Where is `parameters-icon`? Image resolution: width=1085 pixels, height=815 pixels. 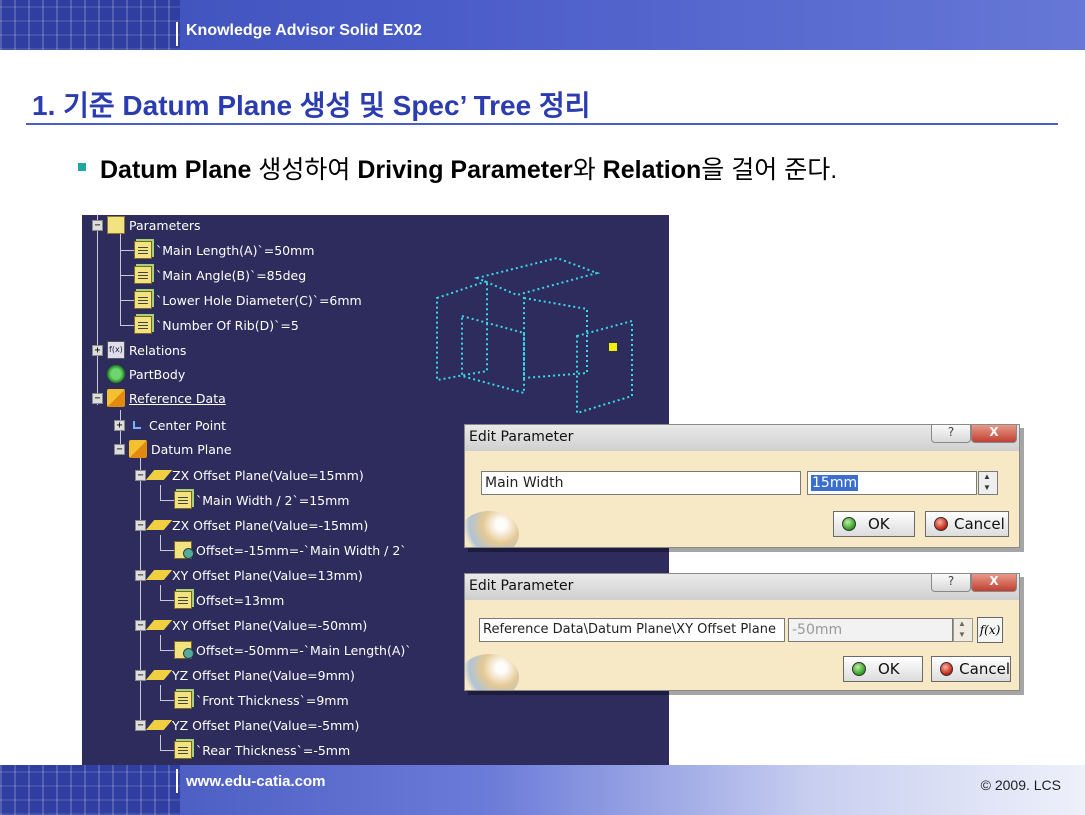 parameters-icon is located at coordinates (116, 225).